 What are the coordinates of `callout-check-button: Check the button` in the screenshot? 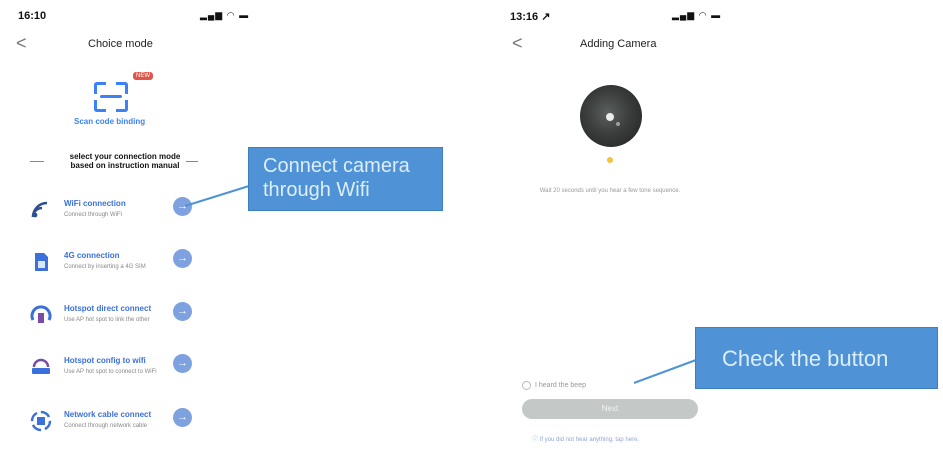 It's located at (816, 358).